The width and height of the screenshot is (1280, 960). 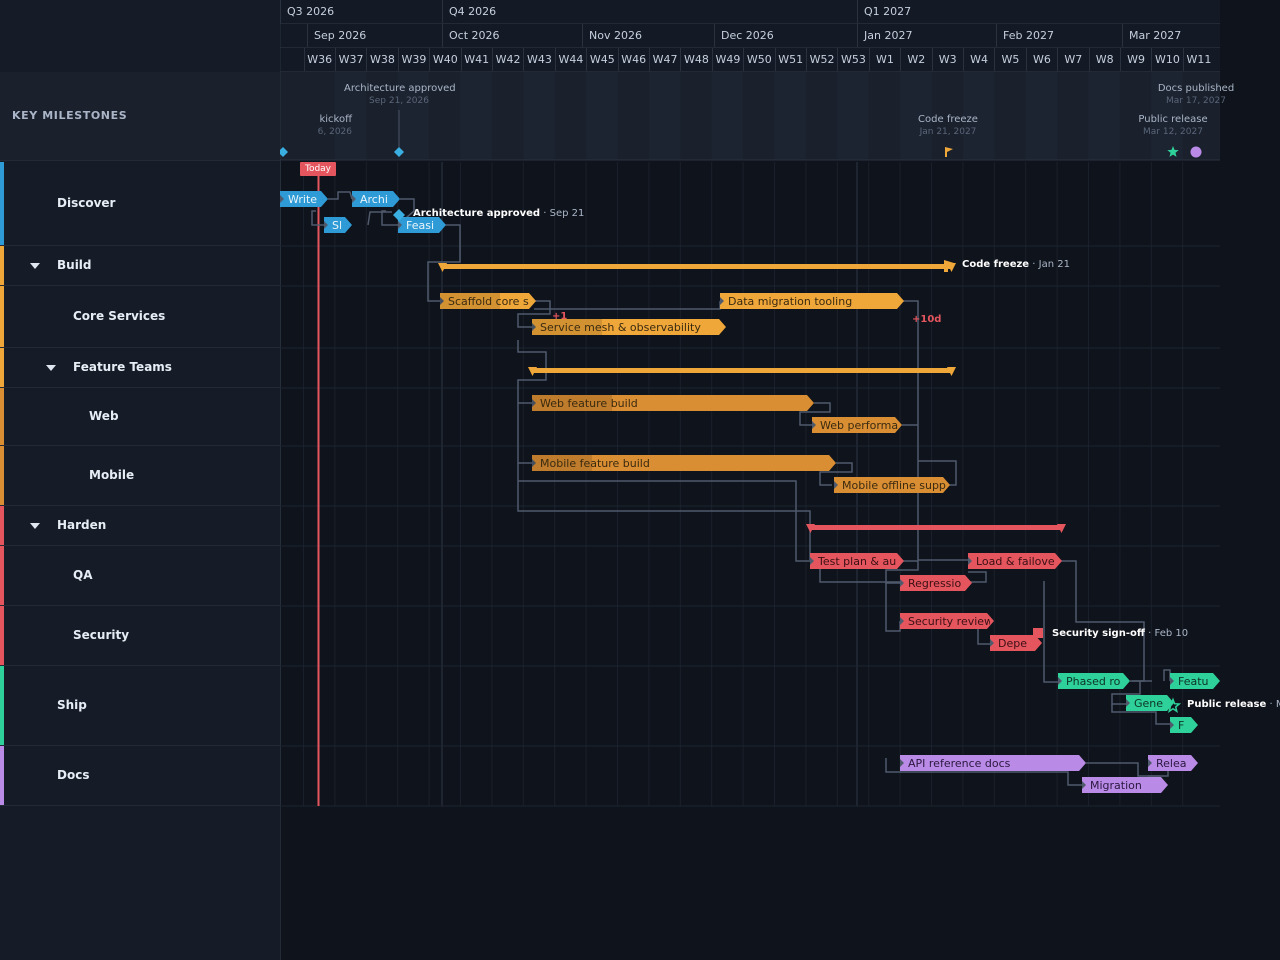 I want to click on row-core-services: Core Services, so click(x=140, y=317).